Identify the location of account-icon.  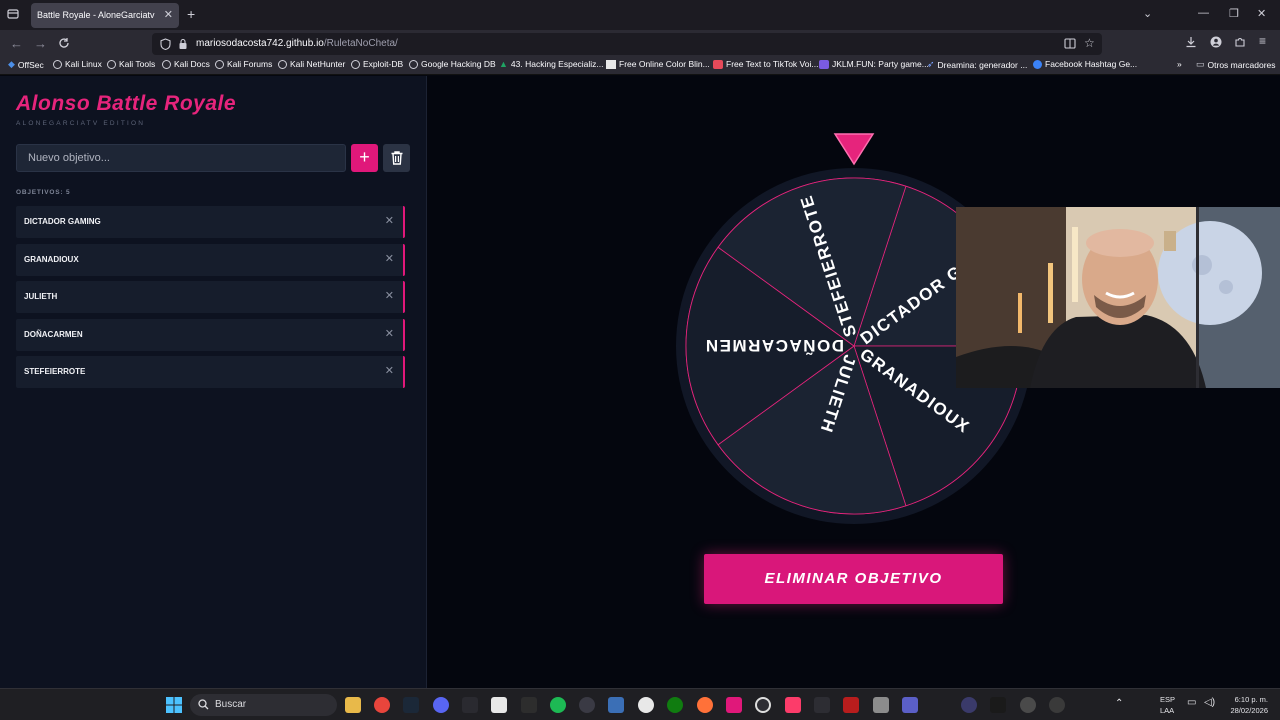
(1216, 42).